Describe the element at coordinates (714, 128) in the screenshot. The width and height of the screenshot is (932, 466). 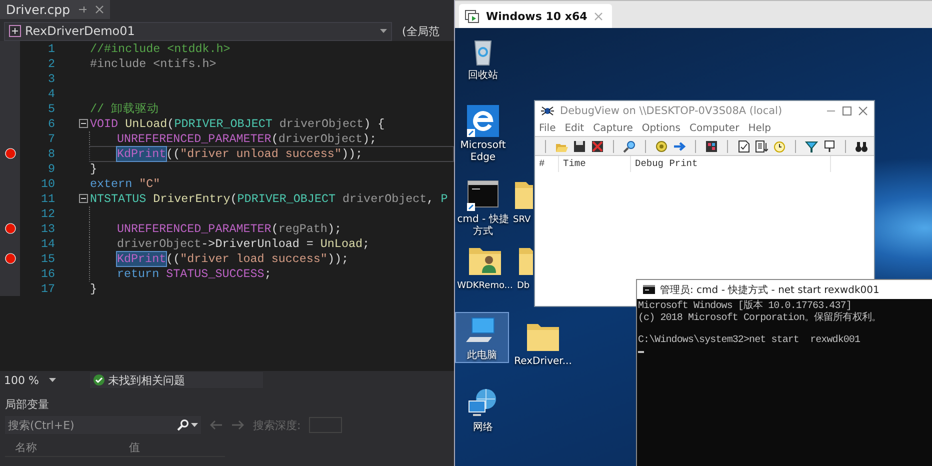
I see `menu-item: Computer` at that location.